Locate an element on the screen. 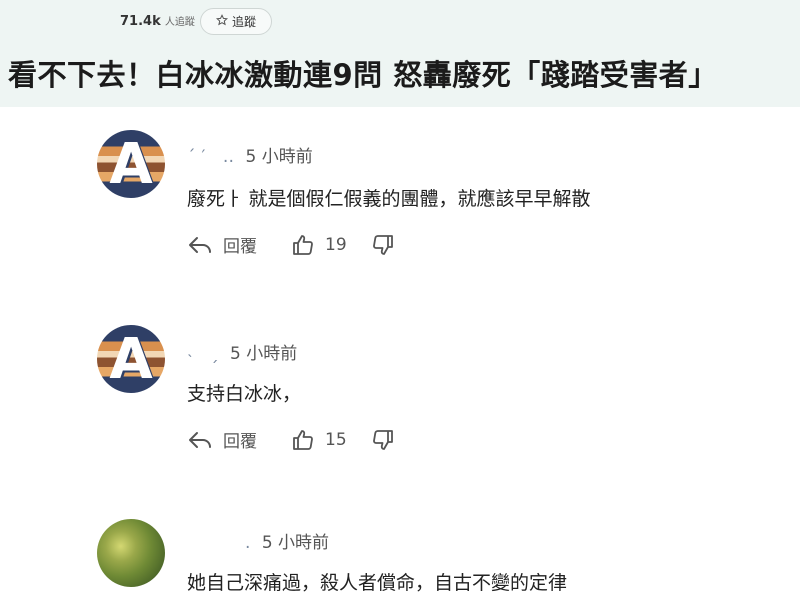 The width and height of the screenshot is (800, 603). comment-actions: 回覆 15 is located at coordinates (291, 439).